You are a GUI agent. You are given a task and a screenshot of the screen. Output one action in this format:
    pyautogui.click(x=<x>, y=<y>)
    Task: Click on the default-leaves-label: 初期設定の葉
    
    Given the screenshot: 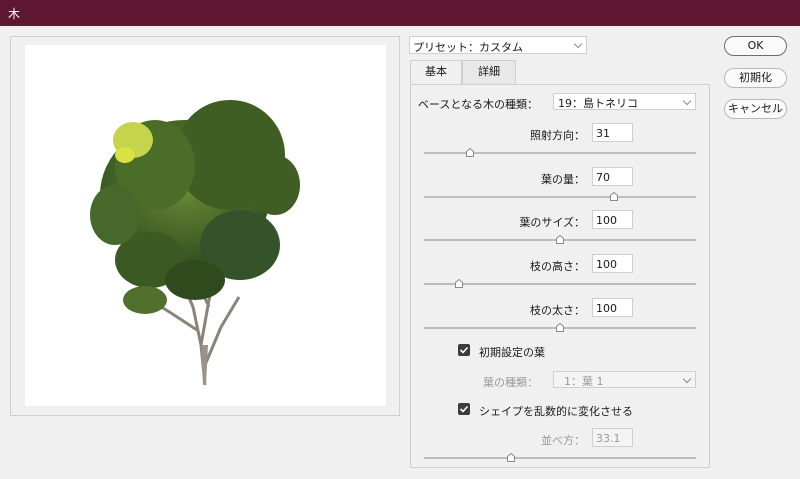 What is the action you would take?
    pyautogui.click(x=512, y=352)
    